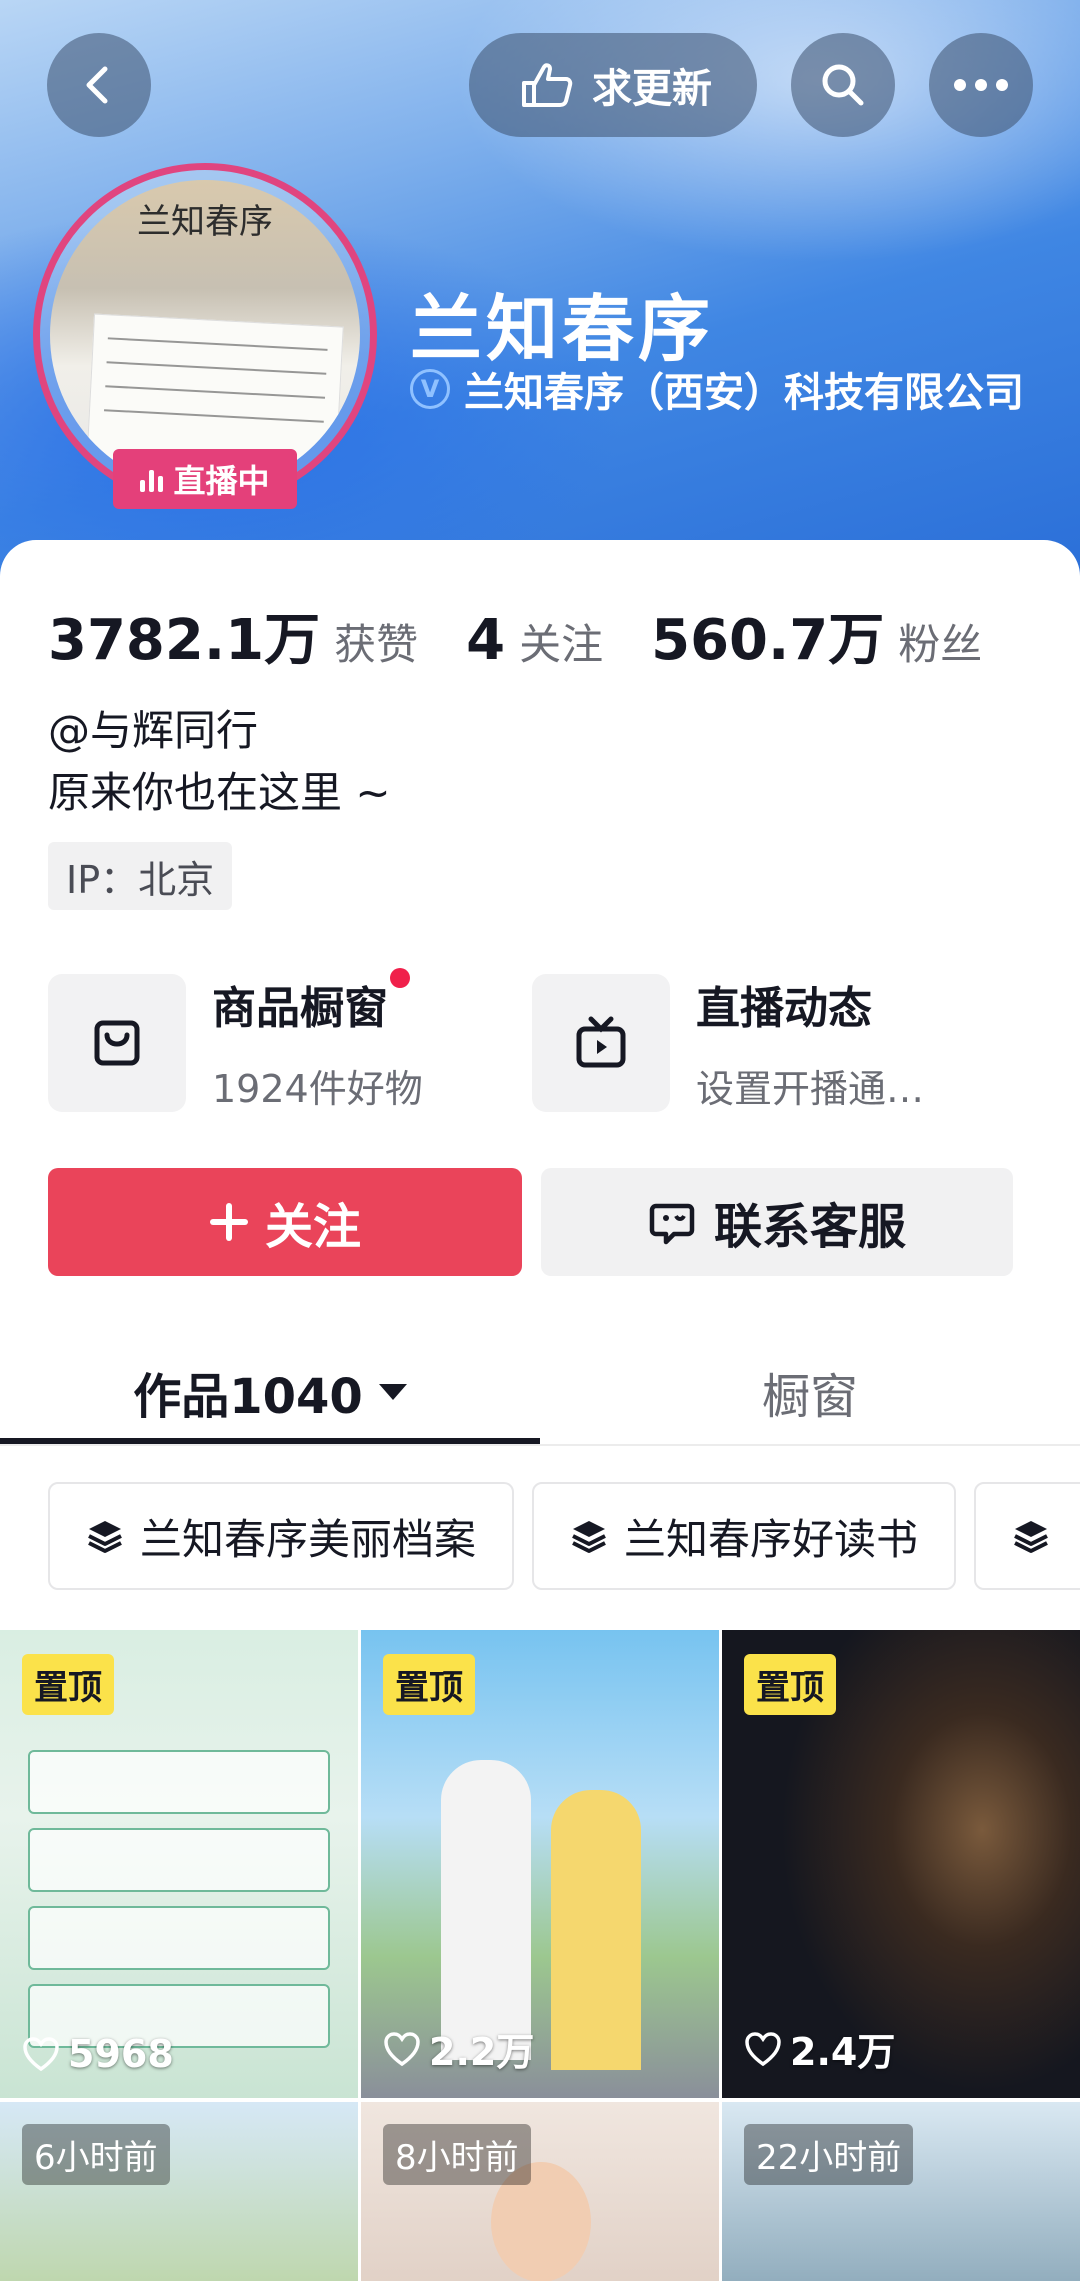 The width and height of the screenshot is (1080, 2281). What do you see at coordinates (117, 1042) in the screenshot?
I see `shopping-bag-icon` at bounding box center [117, 1042].